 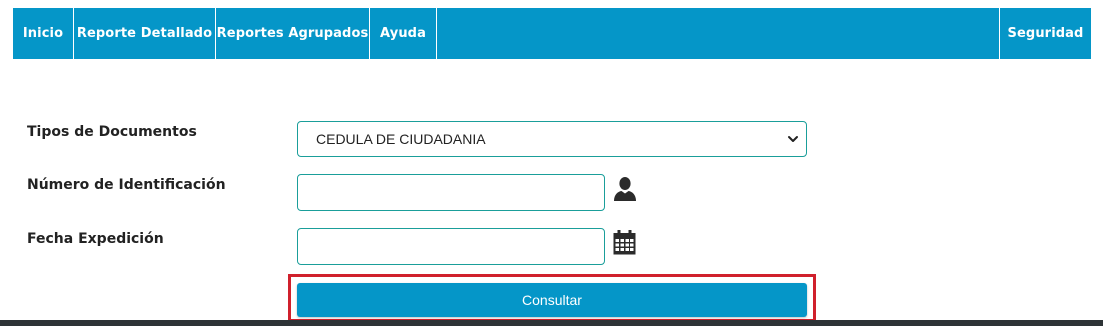 What do you see at coordinates (552, 139) in the screenshot?
I see `doc-type-select: CEDULA DE CIUDADANIA` at bounding box center [552, 139].